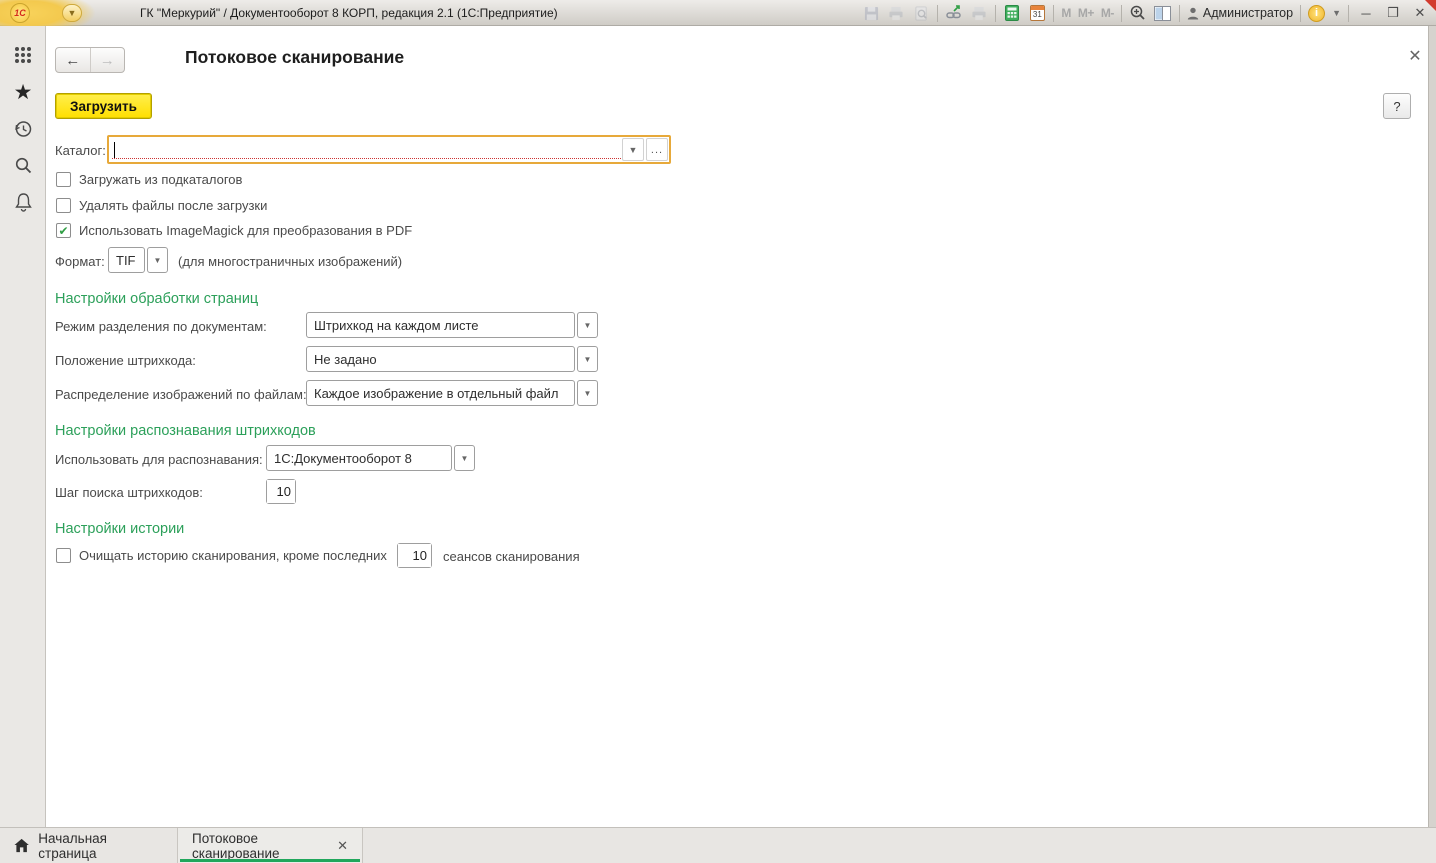 Image resolution: width=1436 pixels, height=863 pixels. Describe the element at coordinates (181, 394) in the screenshot. I see `image-distribution-label: Распределение изображений по файлам:` at that location.